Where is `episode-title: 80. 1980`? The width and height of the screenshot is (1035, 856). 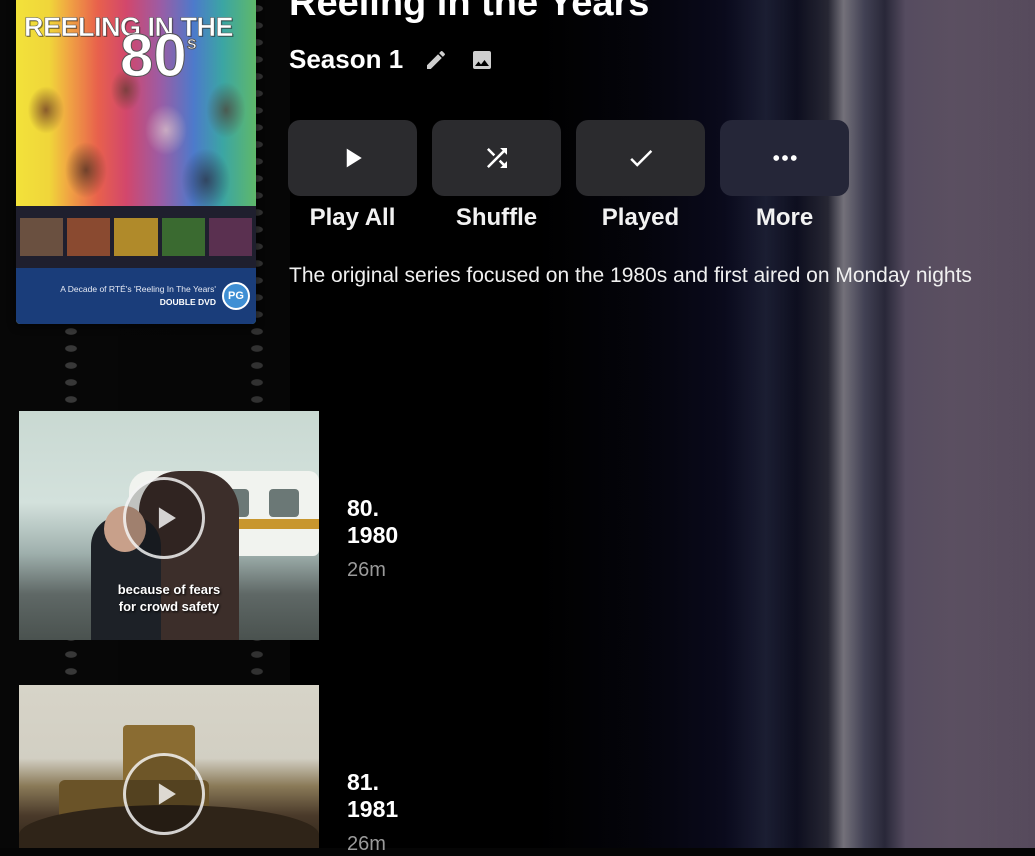
episode-title: 80. 1980 is located at coordinates (372, 522).